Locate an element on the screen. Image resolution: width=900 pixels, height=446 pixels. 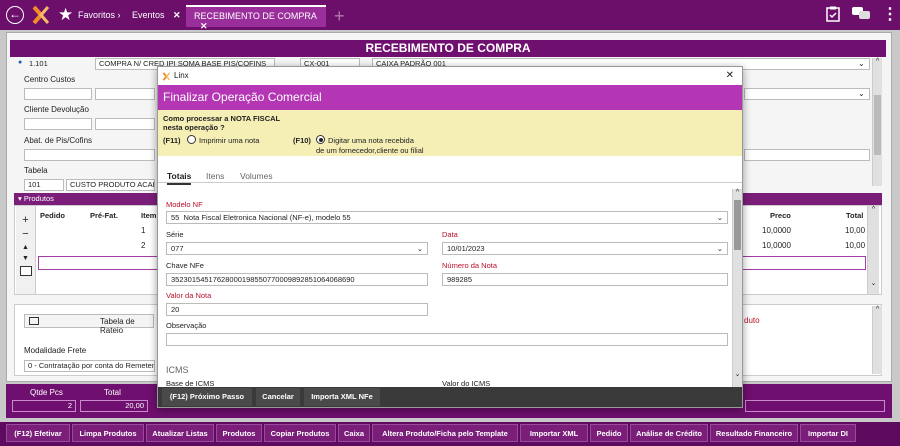
atualizar-listas-button: Atualizar Listas is located at coordinates (180, 433).